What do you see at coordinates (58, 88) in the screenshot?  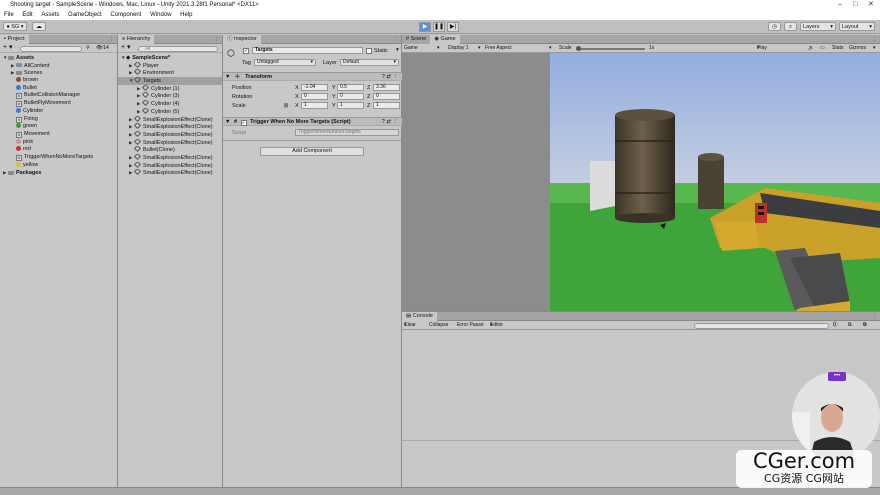 I see `project-item: Bullet` at bounding box center [58, 88].